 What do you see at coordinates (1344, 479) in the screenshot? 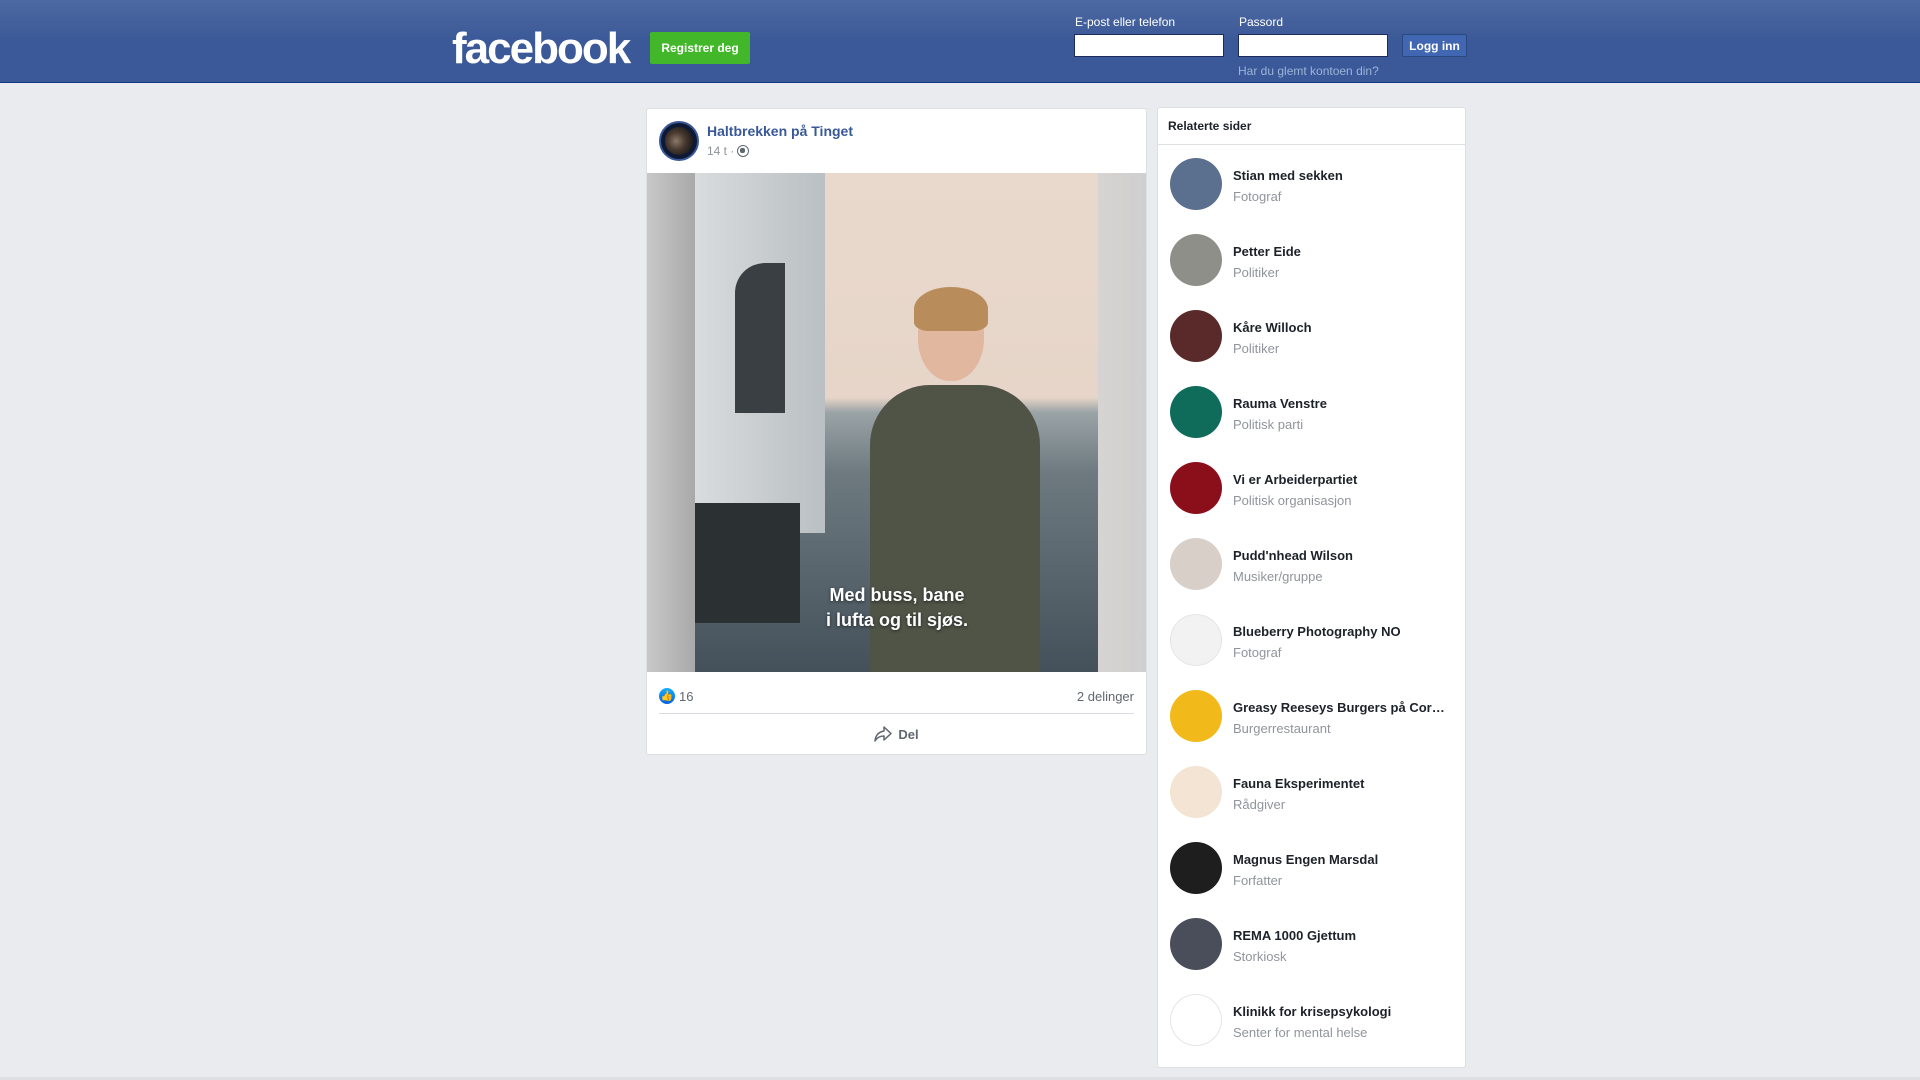
I see `related-page-name: Vi er Arbeiderpartiet` at bounding box center [1344, 479].